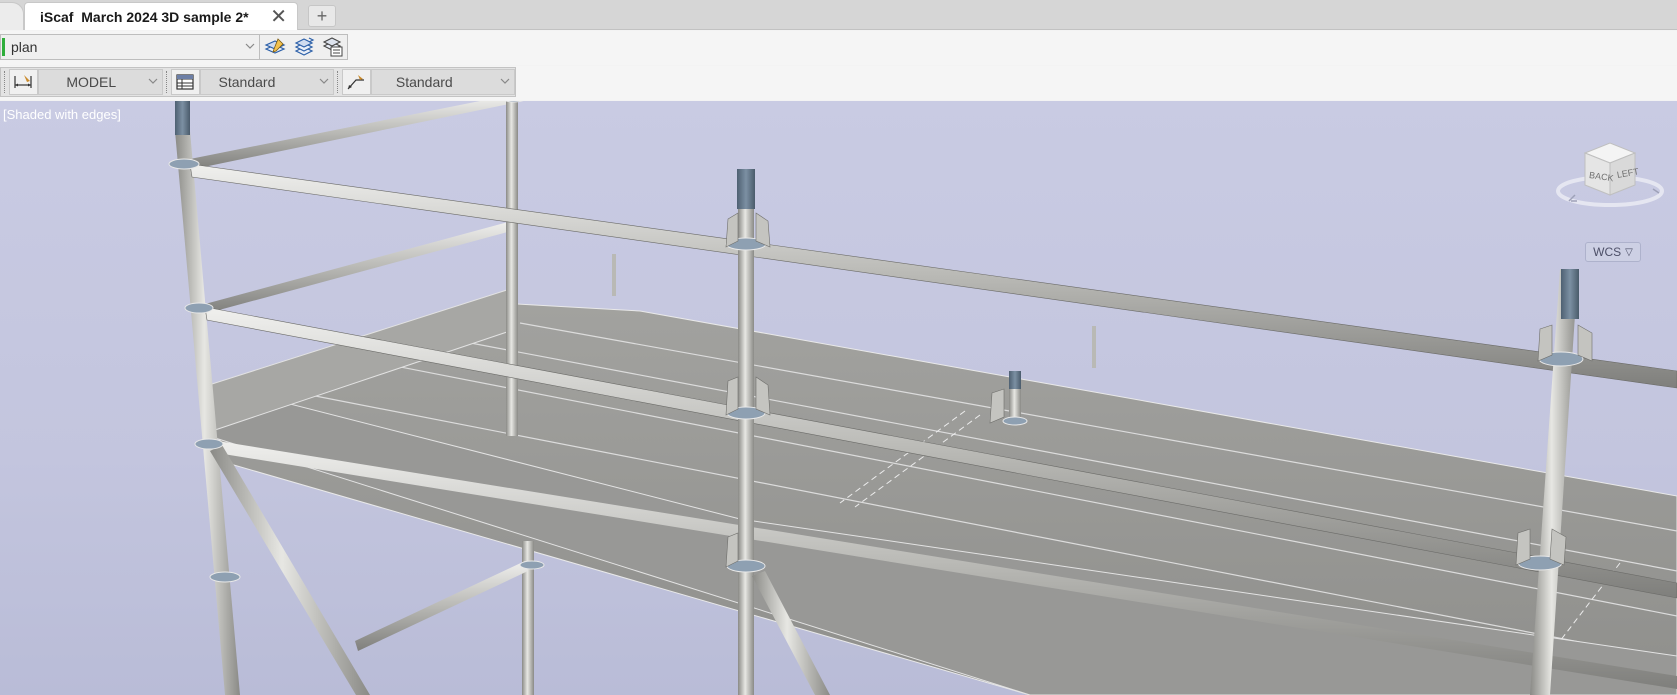 This screenshot has height=695, width=1677. Describe the element at coordinates (247, 82) in the screenshot. I see `table-style-dropdown-value: Standard` at that location.